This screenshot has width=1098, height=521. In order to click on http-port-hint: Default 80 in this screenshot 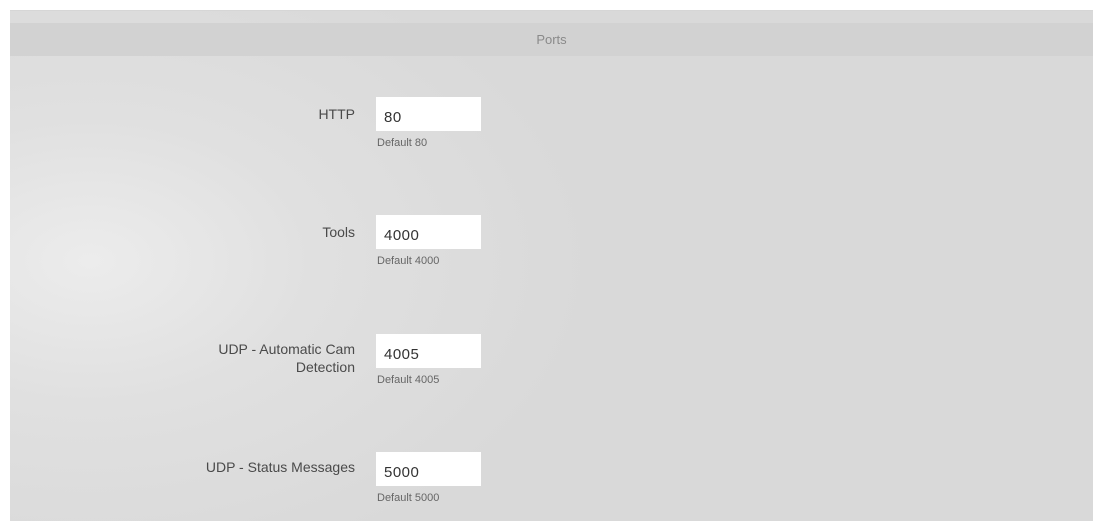, I will do `click(402, 143)`.